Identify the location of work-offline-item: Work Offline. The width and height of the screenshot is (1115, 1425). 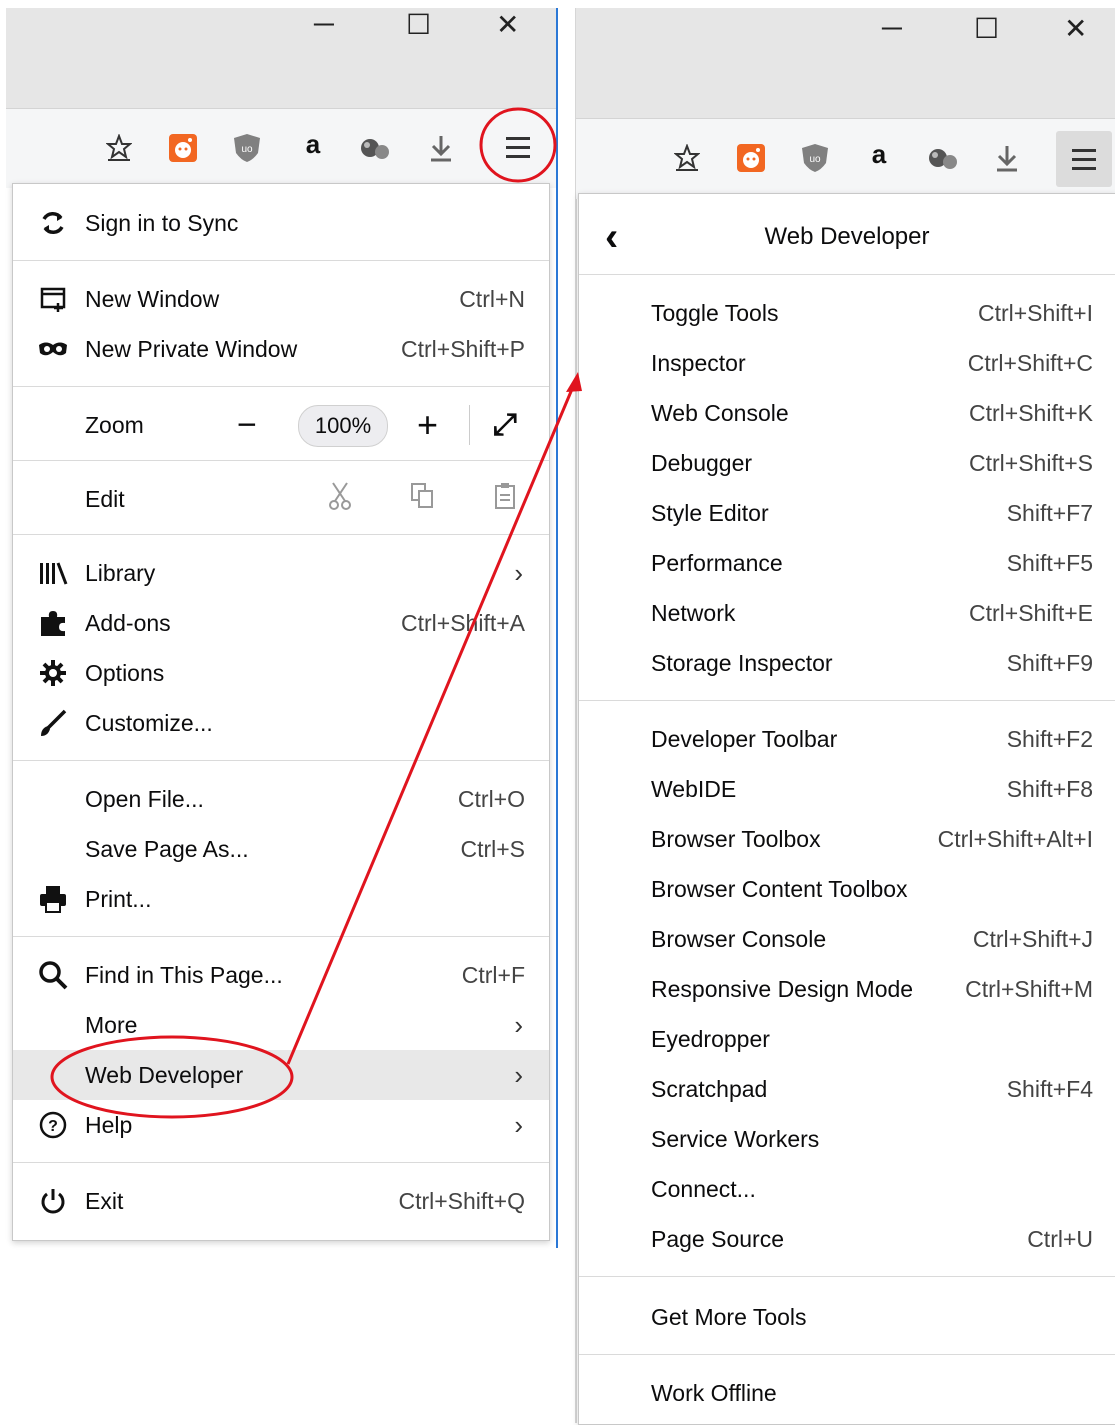
(847, 1393).